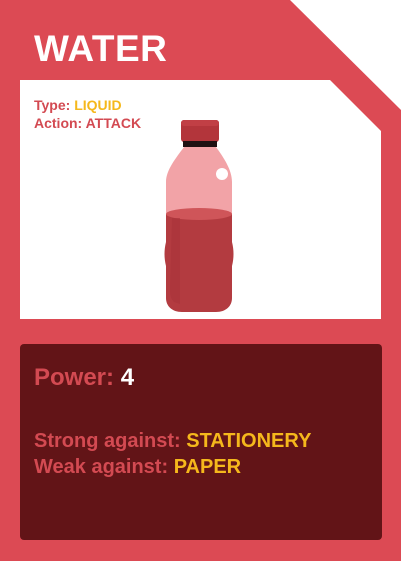 The width and height of the screenshot is (401, 561). What do you see at coordinates (58, 123) in the screenshot?
I see `action-label: Action:` at bounding box center [58, 123].